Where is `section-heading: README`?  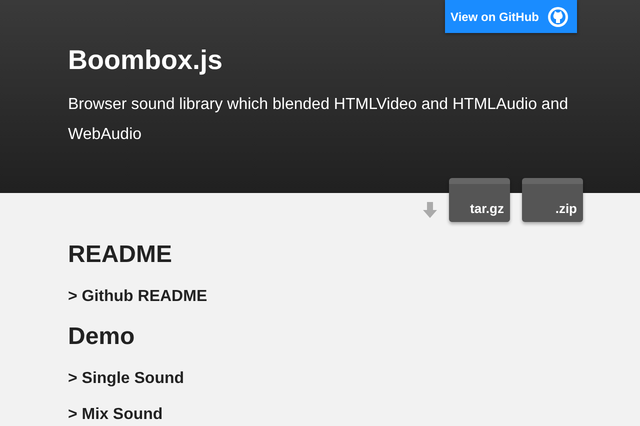 section-heading: README is located at coordinates (121, 255).